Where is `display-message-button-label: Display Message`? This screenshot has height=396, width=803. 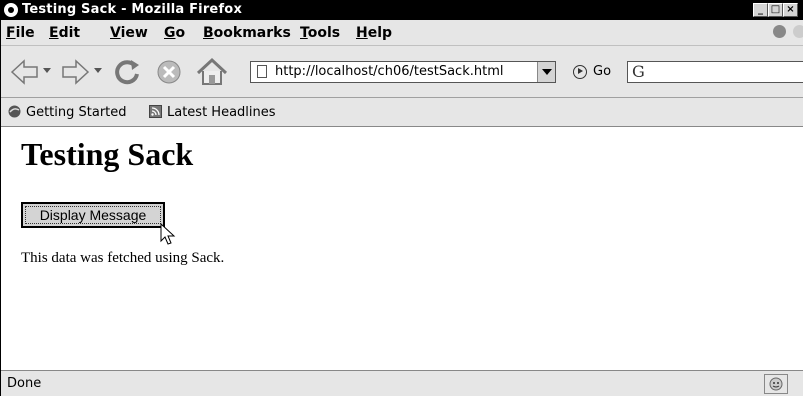 display-message-button-label: Display Message is located at coordinates (93, 215).